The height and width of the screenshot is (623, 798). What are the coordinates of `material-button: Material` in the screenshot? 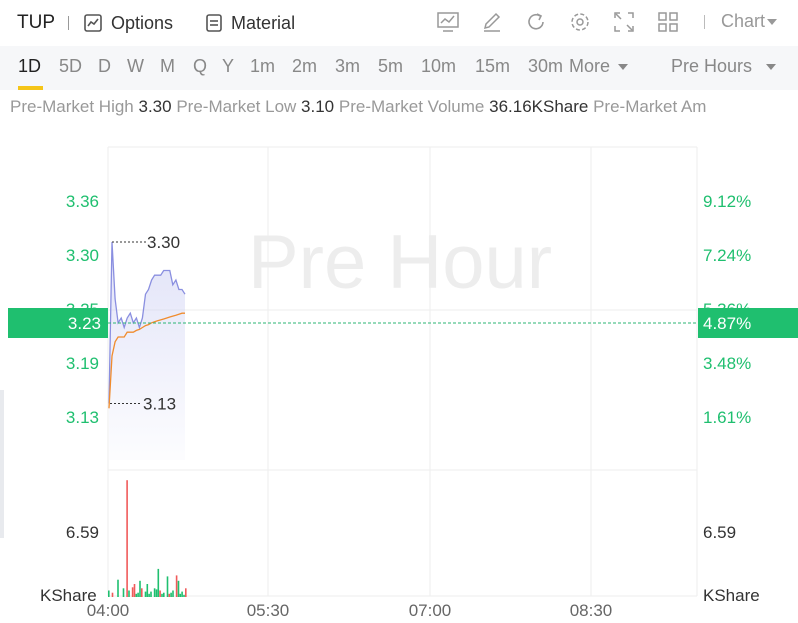 It's located at (250, 23).